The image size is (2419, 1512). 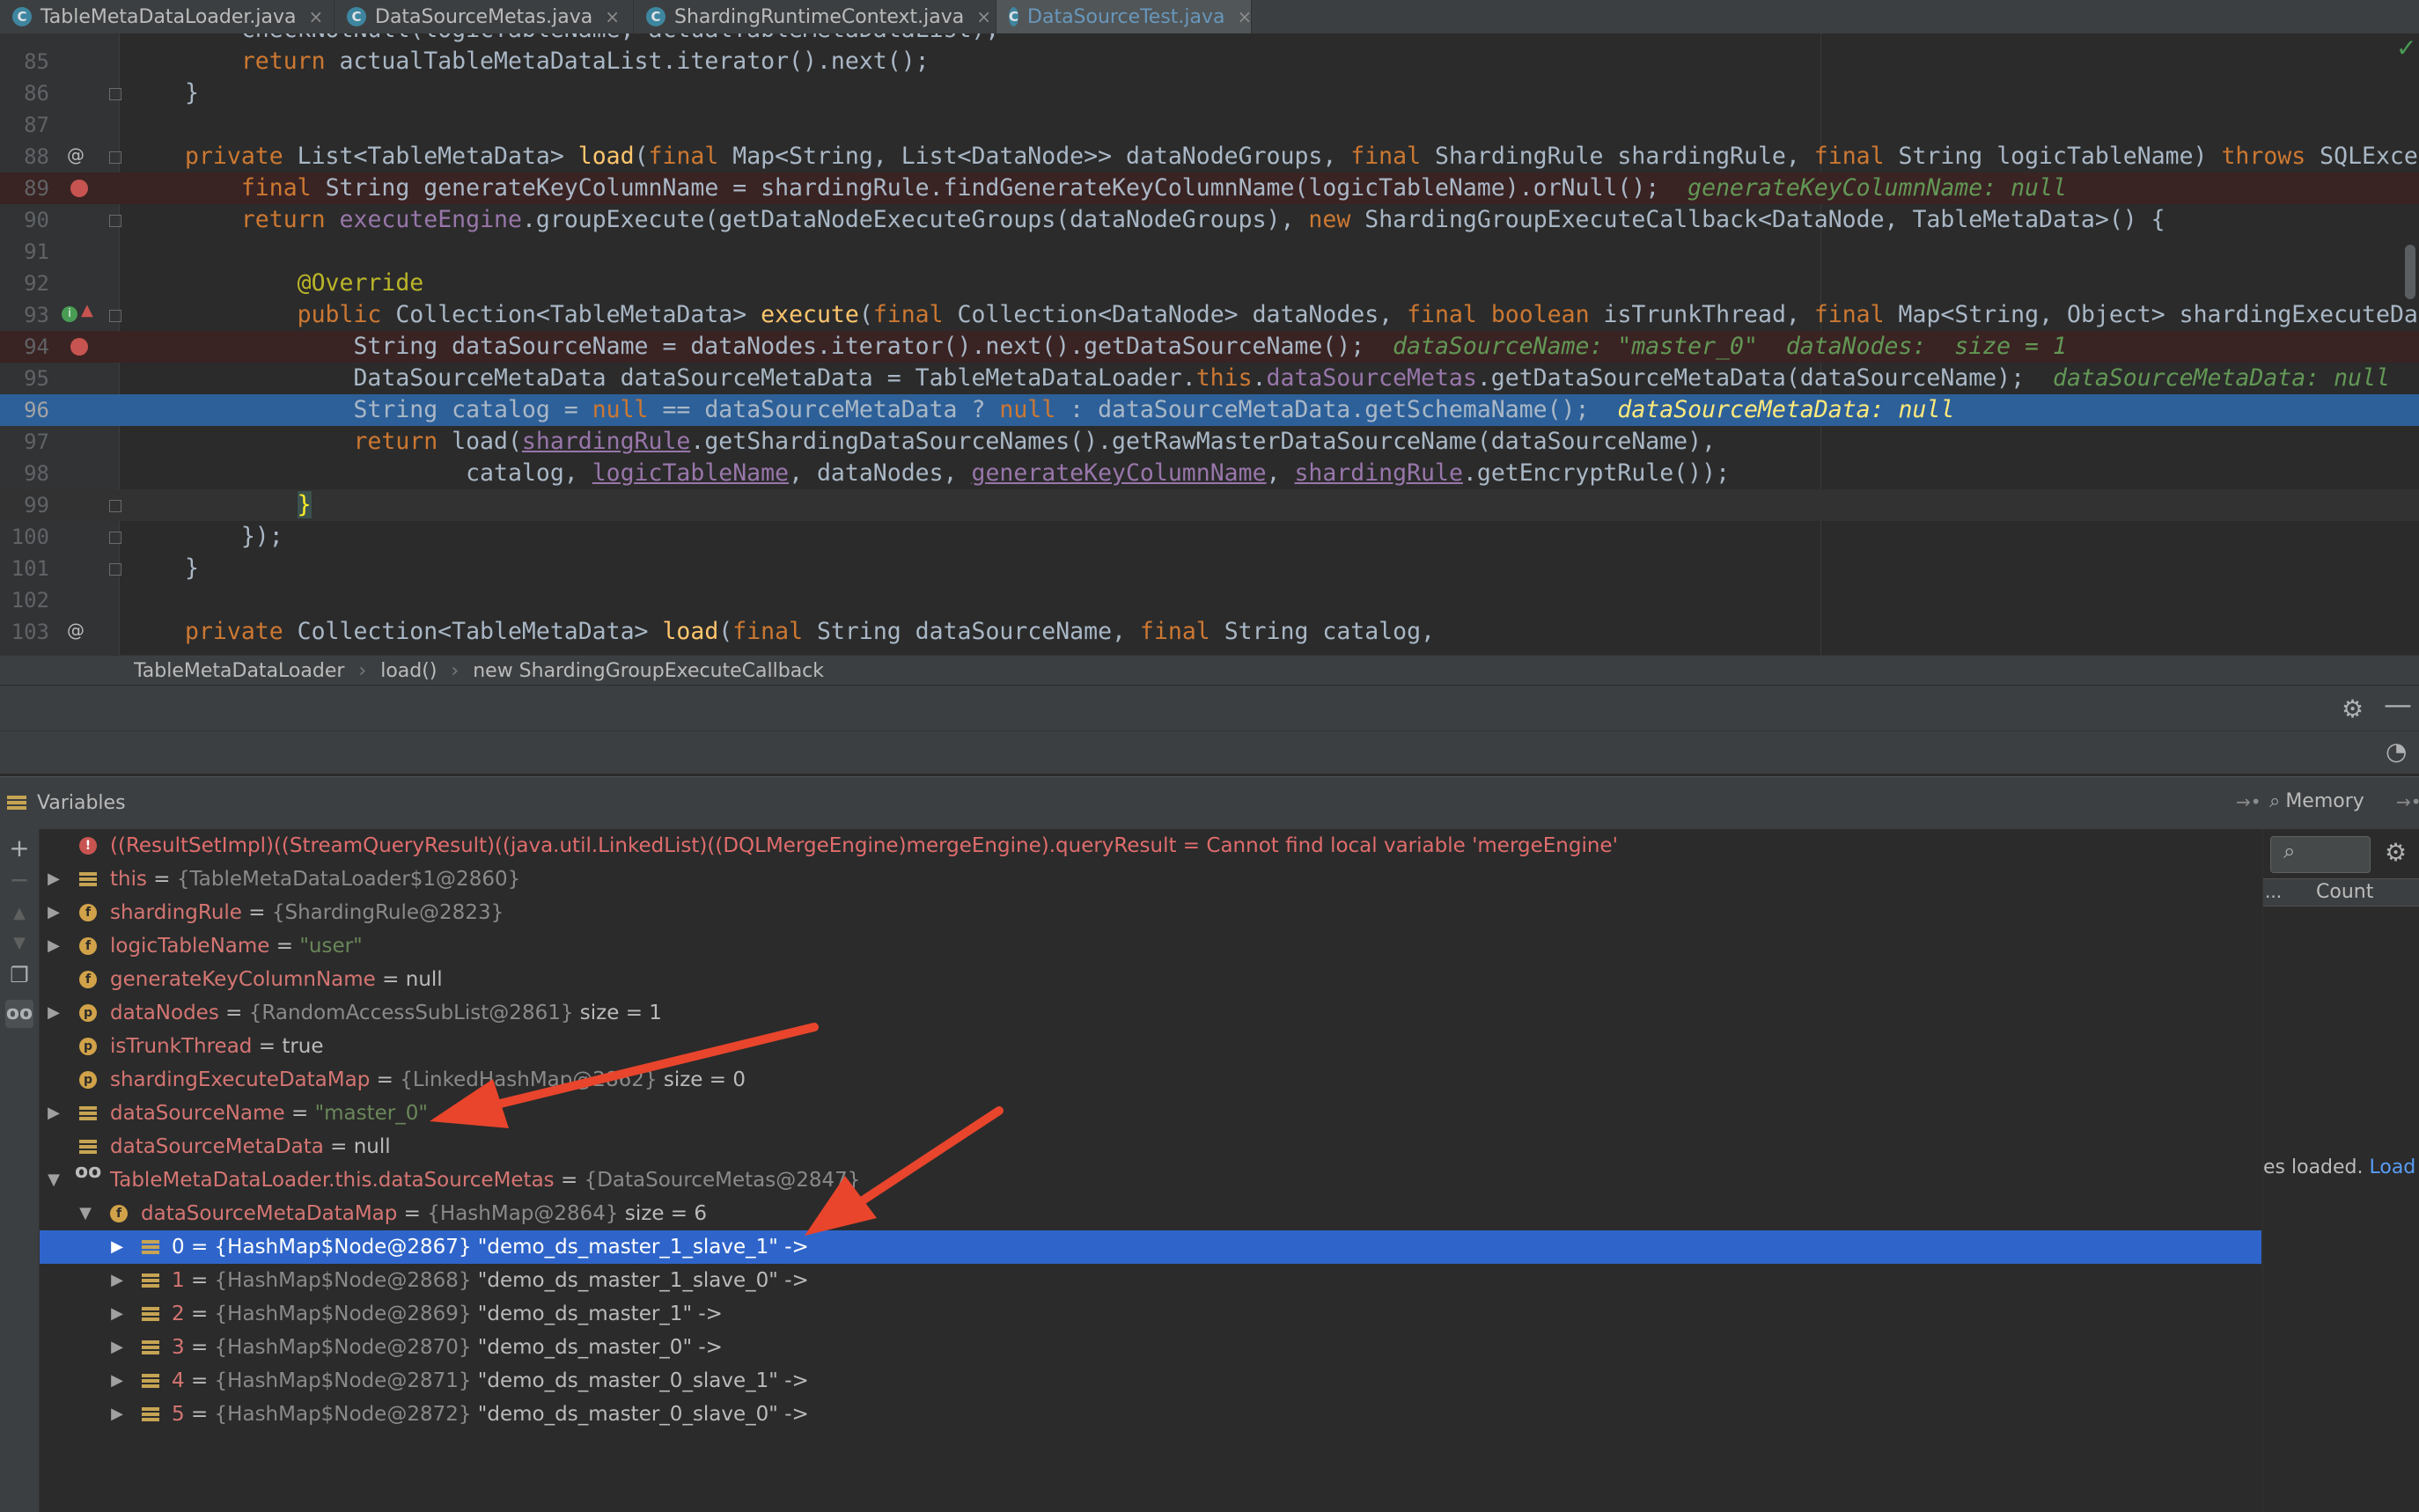 I want to click on tab-memory: ⌕ Memory, so click(x=2316, y=801).